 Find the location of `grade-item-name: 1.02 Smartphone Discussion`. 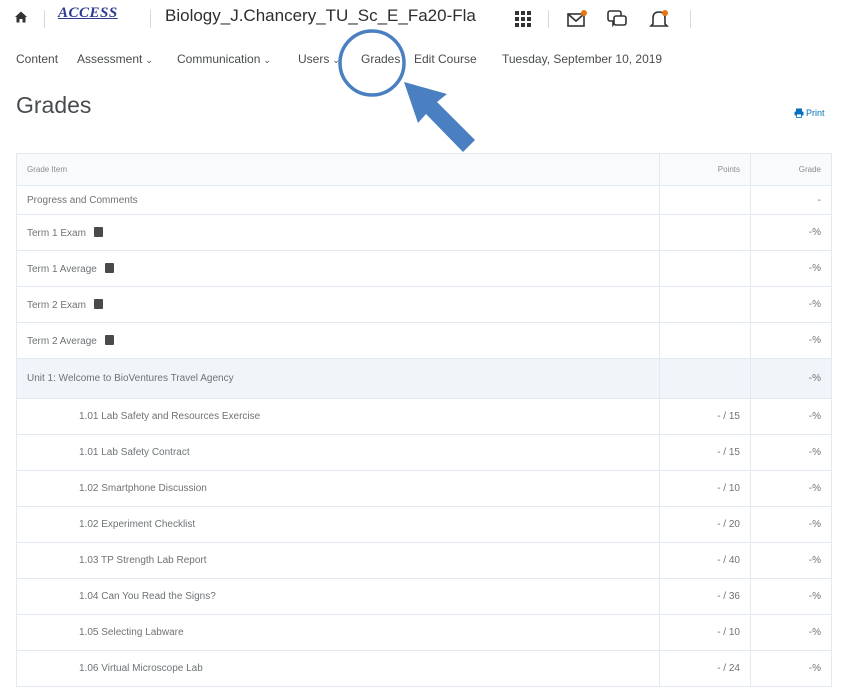

grade-item-name: 1.02 Smartphone Discussion is located at coordinates (143, 488).